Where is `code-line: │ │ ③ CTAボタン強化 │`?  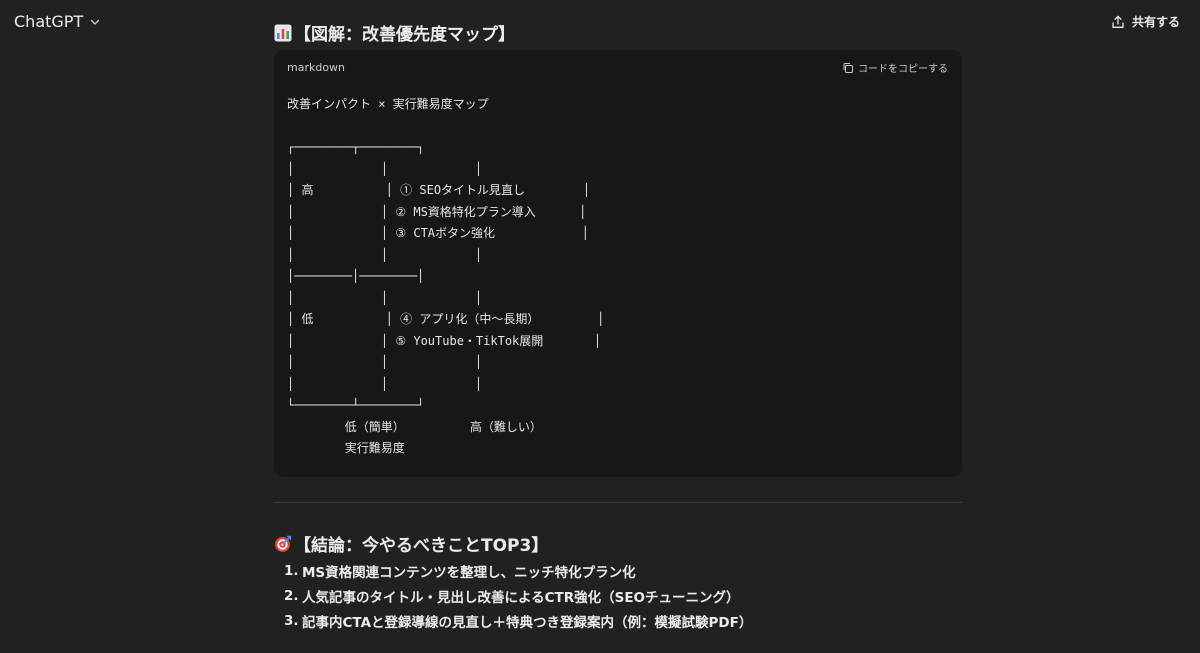
code-line: │ │ ③ CTAボタン強化 │ is located at coordinates (438, 233).